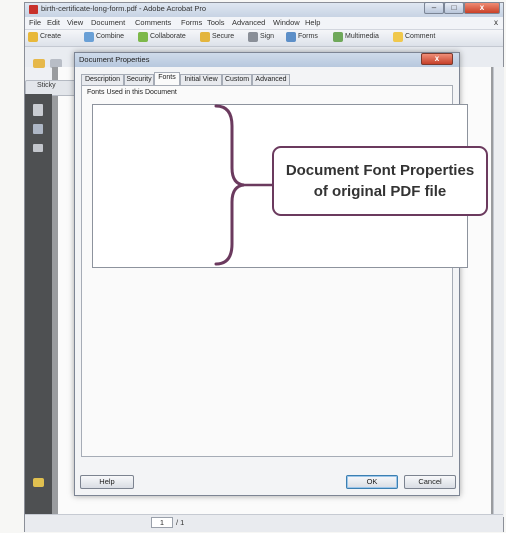 This screenshot has width=506, height=533. Describe the element at coordinates (253, 37) in the screenshot. I see `pen-icon` at that location.